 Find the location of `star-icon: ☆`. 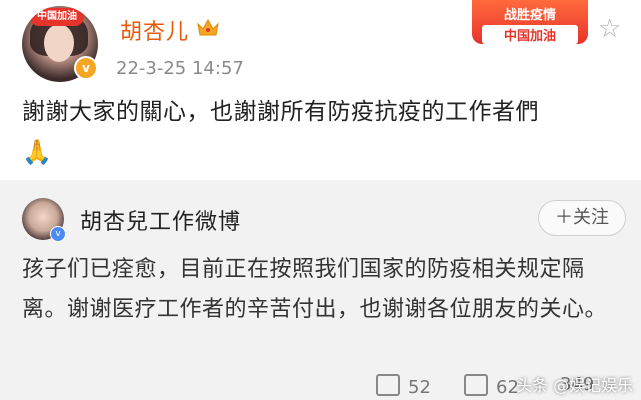

star-icon: ☆ is located at coordinates (609, 29).